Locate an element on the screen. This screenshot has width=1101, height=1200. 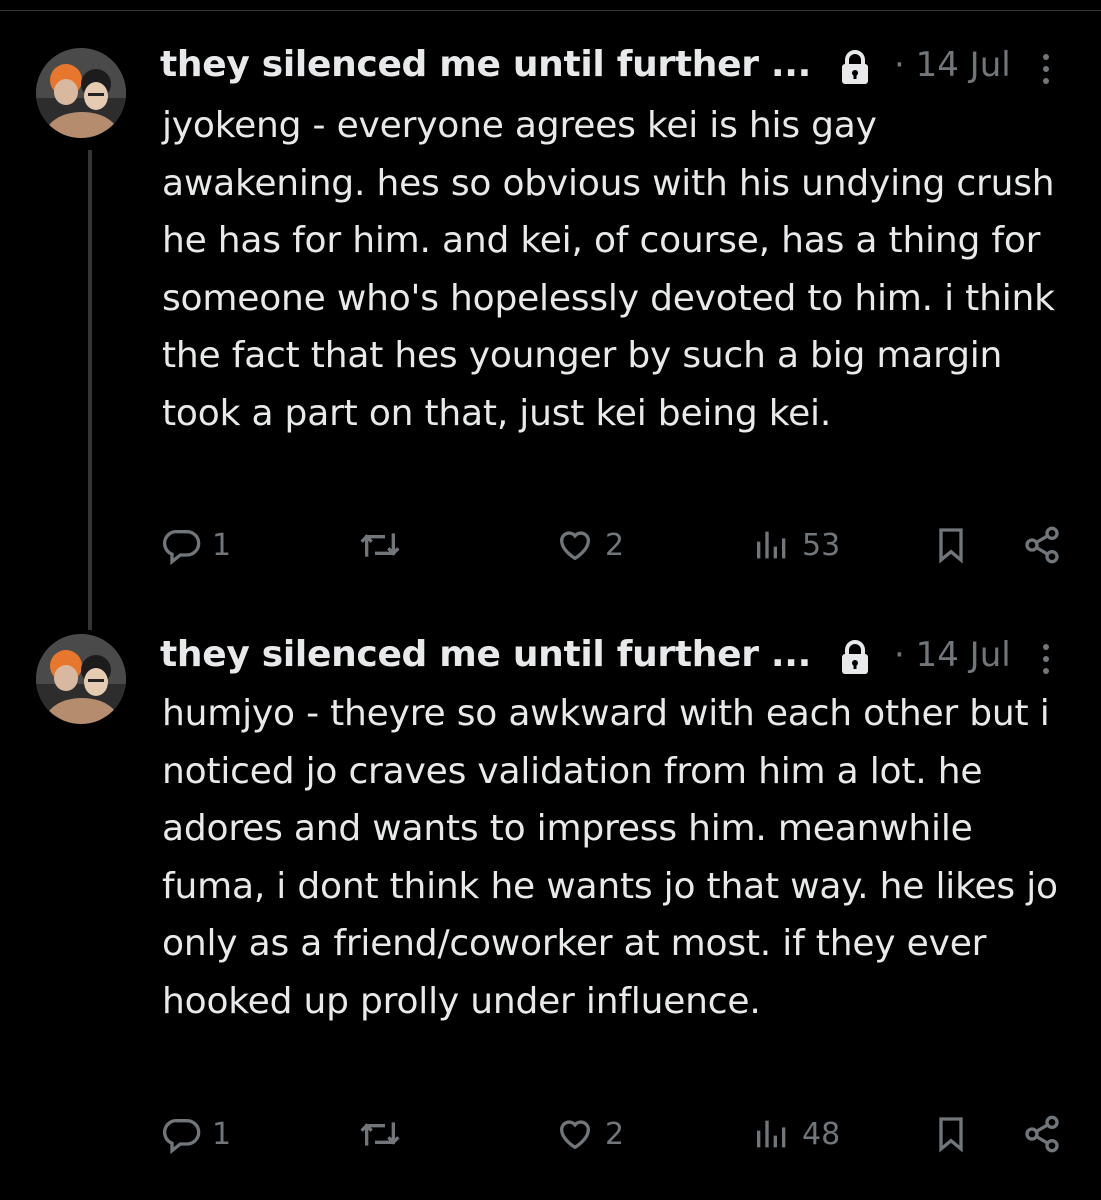
views-count: 53 is located at coordinates (821, 545).